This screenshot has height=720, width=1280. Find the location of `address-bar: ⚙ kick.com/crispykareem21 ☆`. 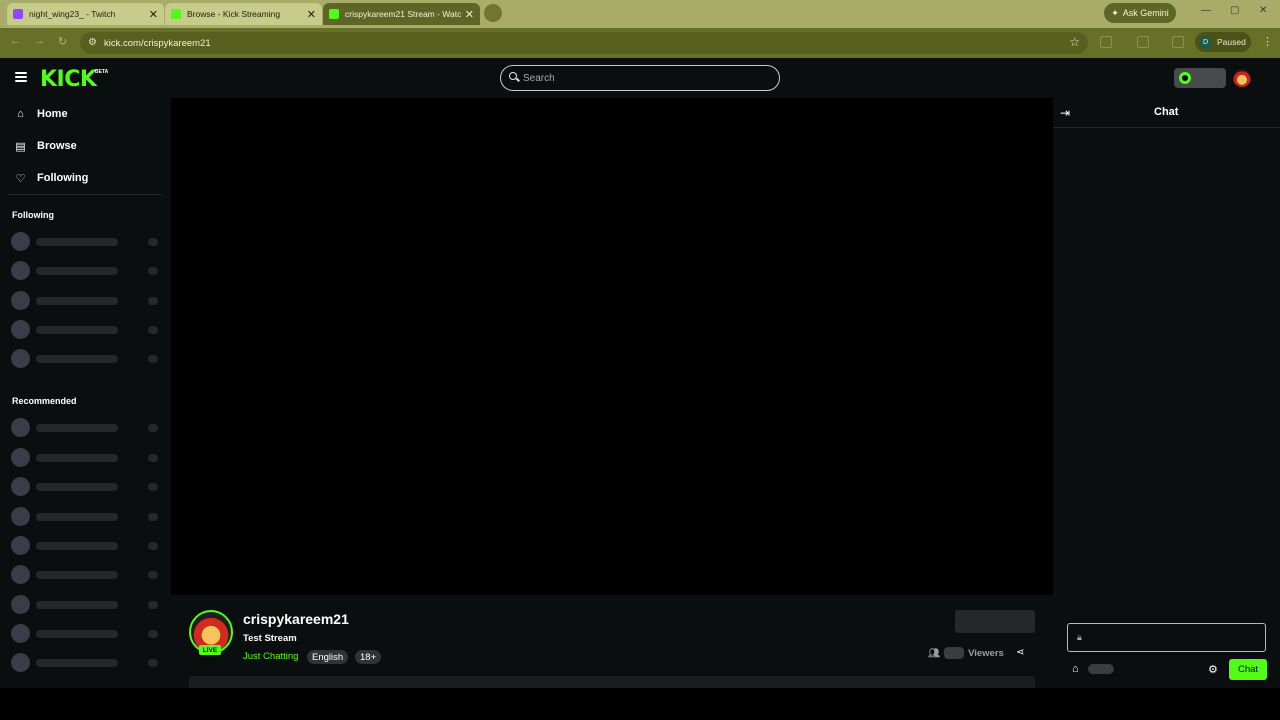

address-bar: ⚙ kick.com/crispykareem21 ☆ is located at coordinates (584, 43).